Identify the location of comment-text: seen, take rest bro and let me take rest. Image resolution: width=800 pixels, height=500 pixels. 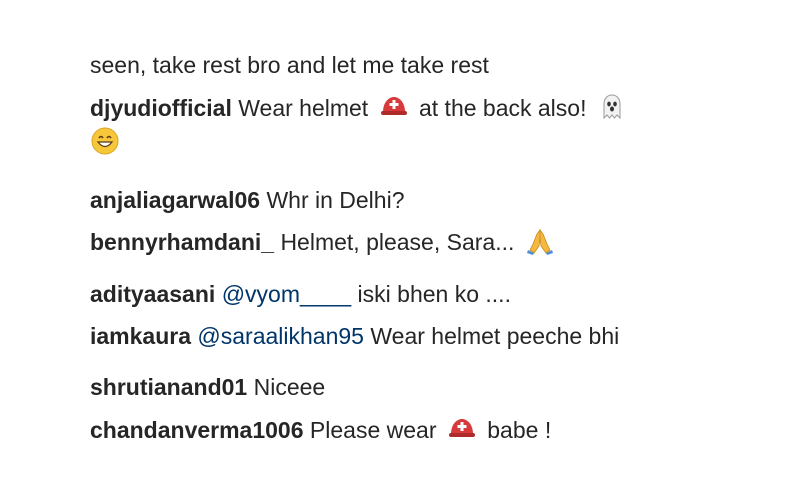
(289, 65).